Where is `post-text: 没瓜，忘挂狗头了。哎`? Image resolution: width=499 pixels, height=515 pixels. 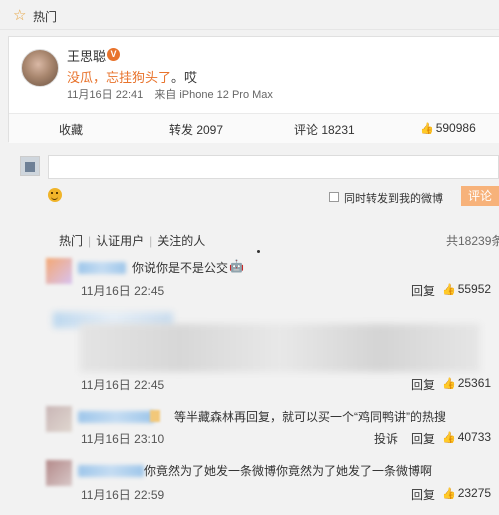
post-text: 没瓜，忘挂狗头了。哎 is located at coordinates (132, 76).